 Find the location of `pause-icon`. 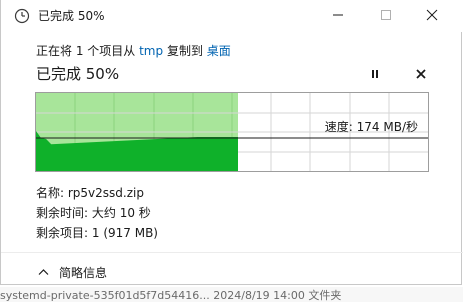

pause-icon is located at coordinates (375, 74).